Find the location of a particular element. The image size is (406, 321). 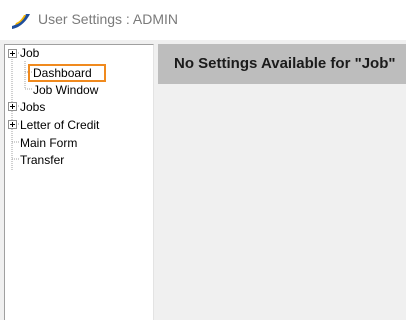

tree-item-dashboard: Dashboard is located at coordinates (62, 73).